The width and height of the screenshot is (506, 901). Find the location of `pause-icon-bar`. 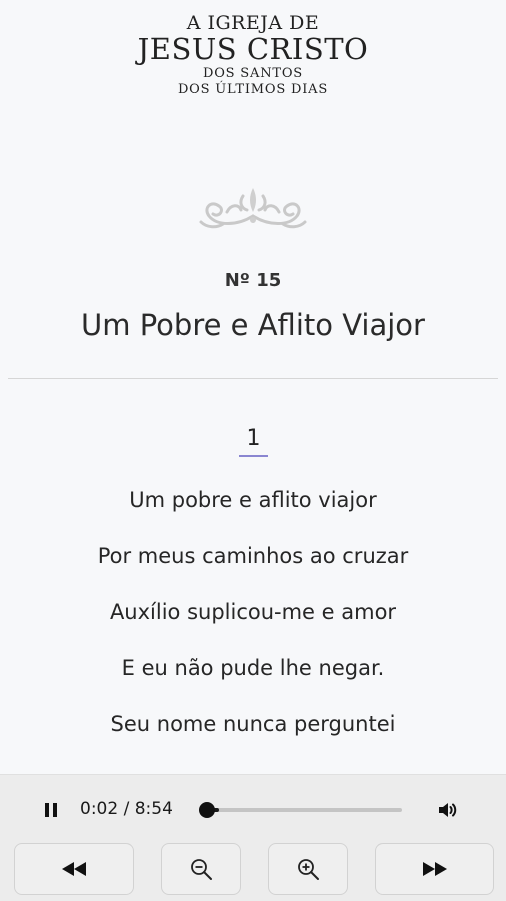

pause-icon-bar is located at coordinates (55, 810).